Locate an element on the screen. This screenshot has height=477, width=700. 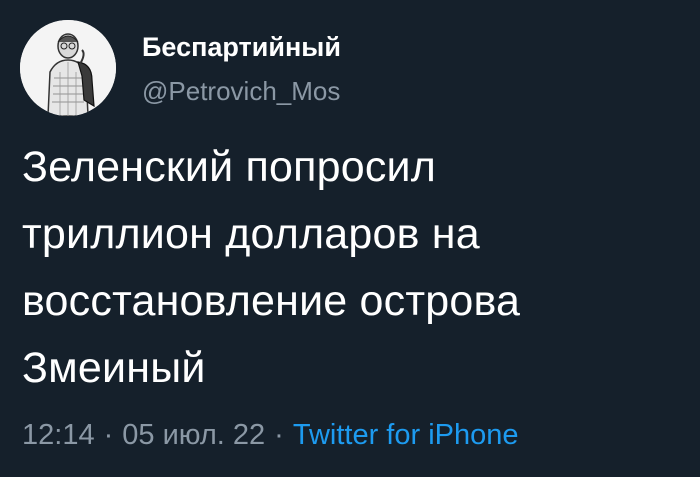
tweet-time: 12:14 is located at coordinates (58, 435).